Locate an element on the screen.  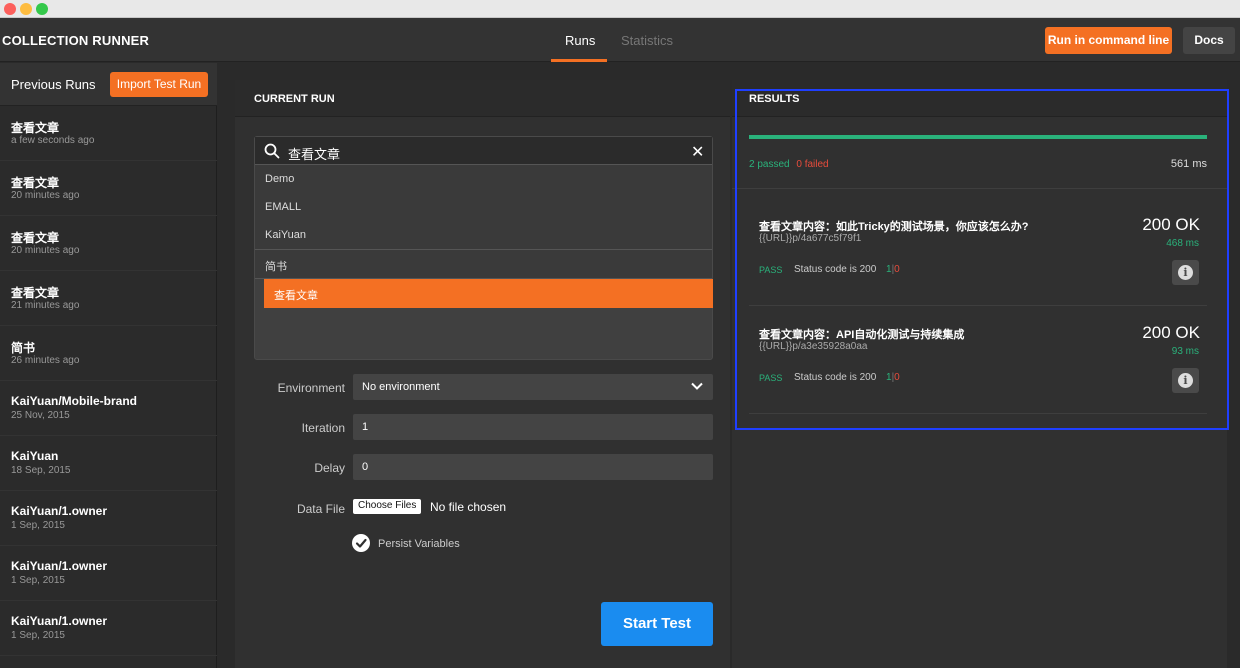
checkmark-icon is located at coordinates (361, 543).